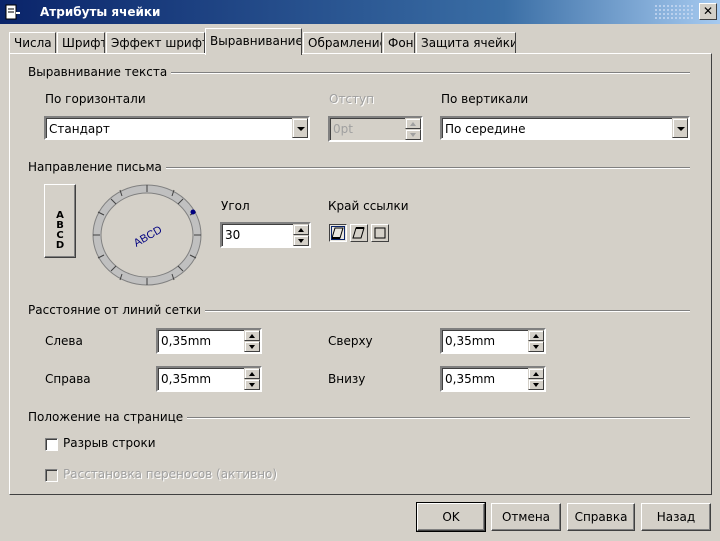 Image resolution: width=720 pixels, height=541 pixels. What do you see at coordinates (493, 379) in the screenshot?
I see `bottom-spacing-stepper: 0,35mm` at bounding box center [493, 379].